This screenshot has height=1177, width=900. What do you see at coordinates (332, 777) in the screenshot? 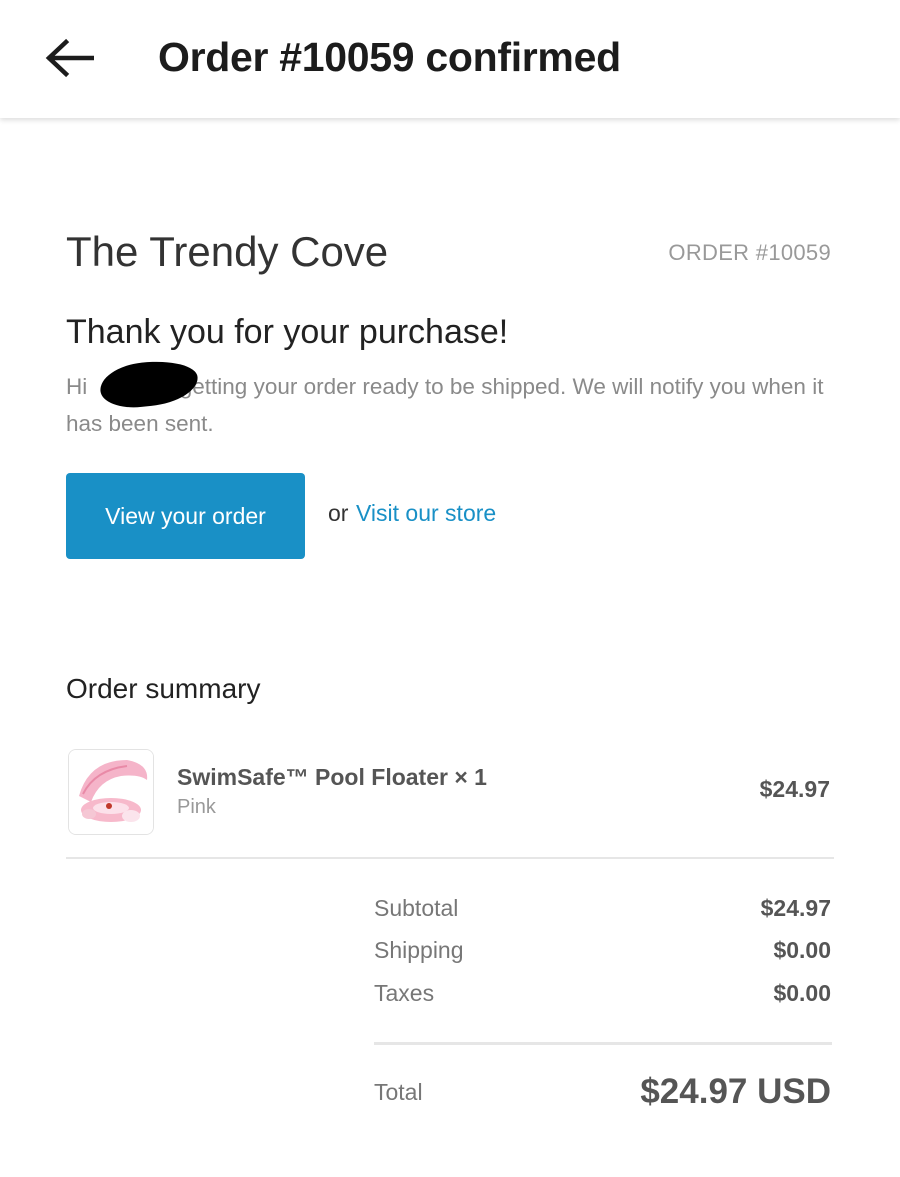
I see `item-title: SwimSafe™ Pool Floater × 1` at bounding box center [332, 777].